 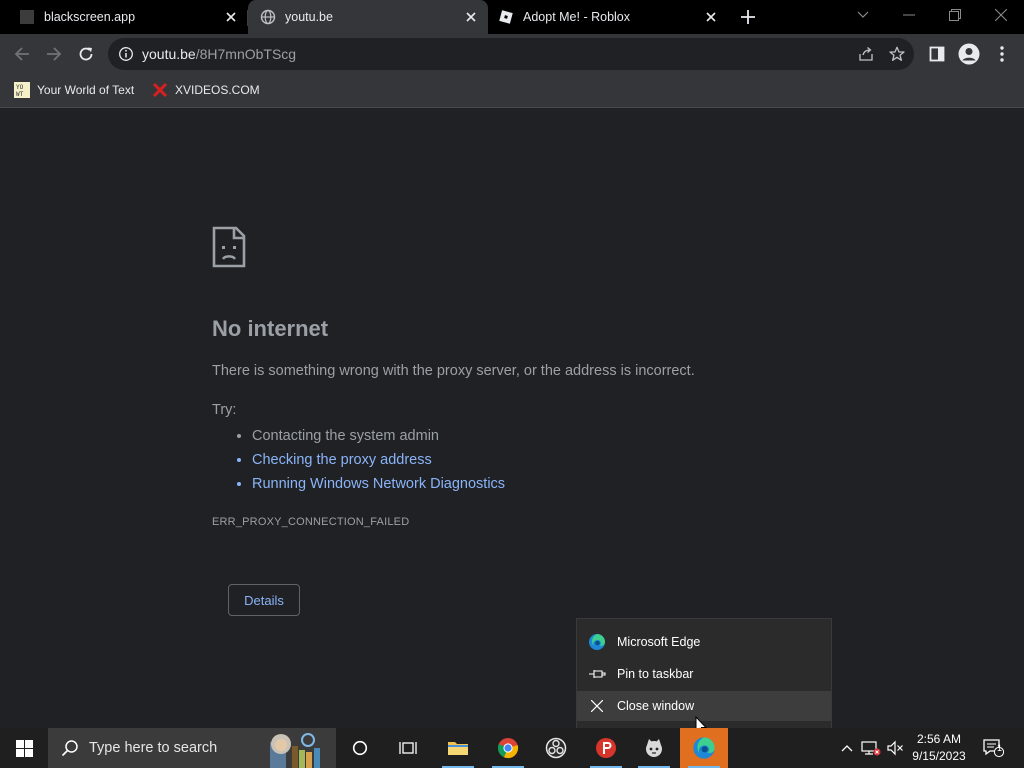 I want to click on jump-list-label: Pin to taskbar, so click(x=655, y=674).